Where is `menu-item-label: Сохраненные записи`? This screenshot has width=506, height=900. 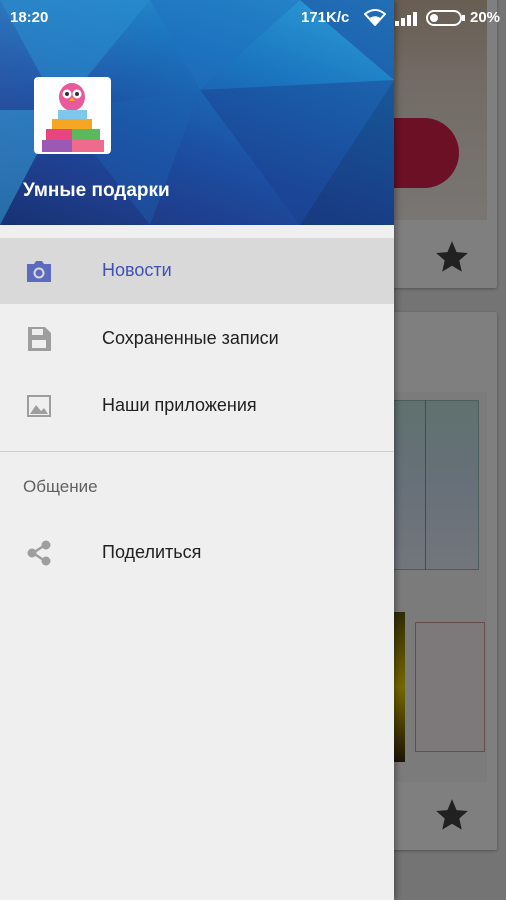
menu-item-label: Сохраненные записи is located at coordinates (190, 338).